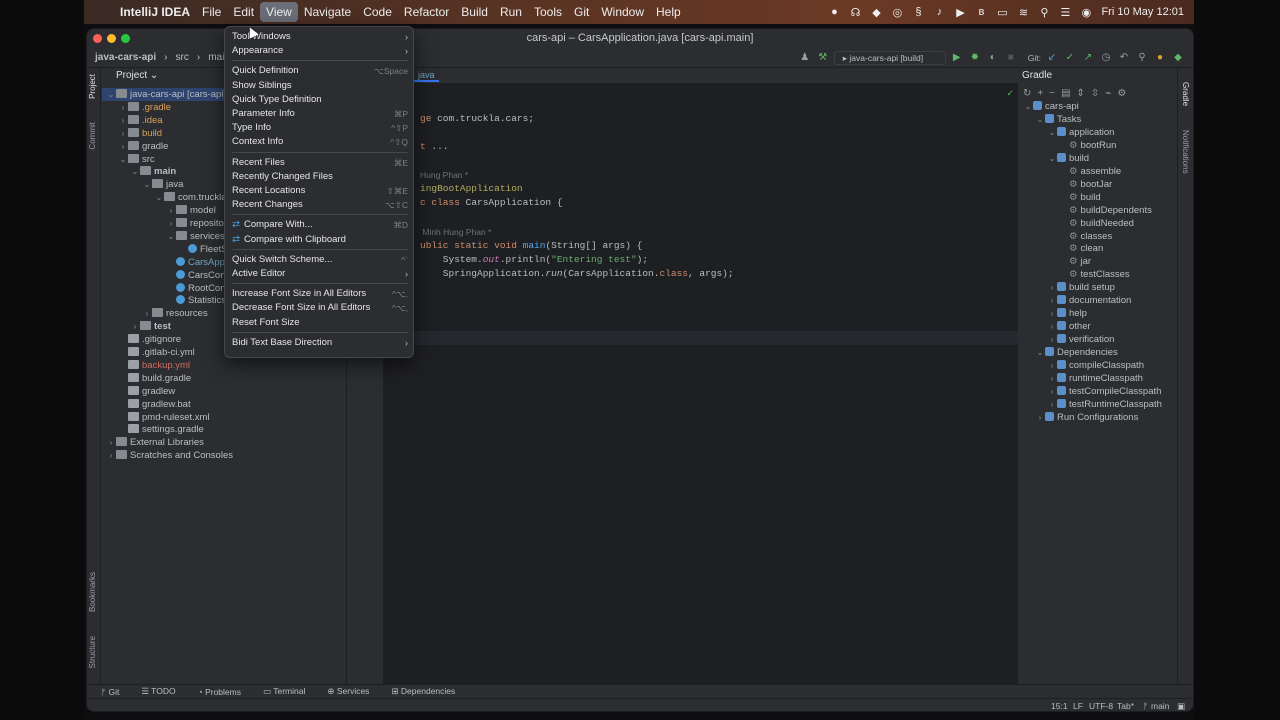  Describe the element at coordinates (1078, 706) in the screenshot. I see `line-ending: LF` at that location.